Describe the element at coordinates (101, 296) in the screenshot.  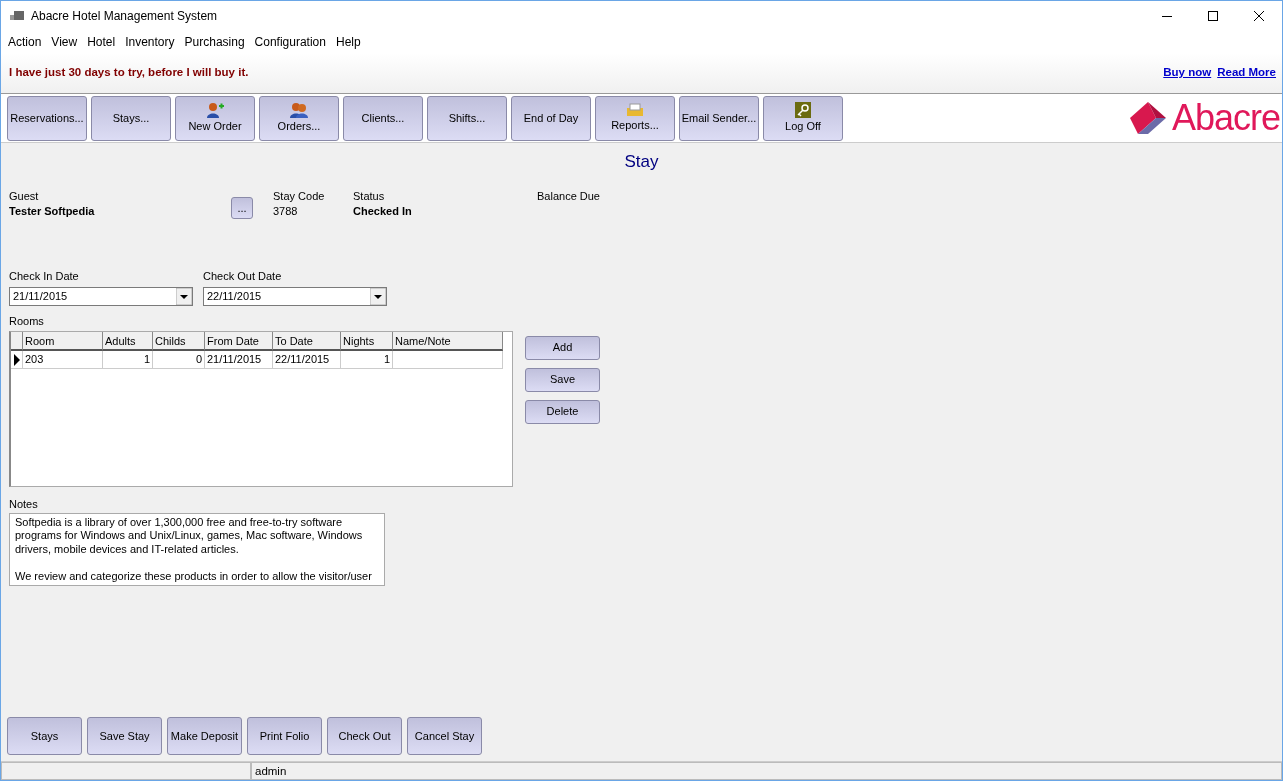
I see `check-in-date-dropdown: 21/11/2015` at that location.